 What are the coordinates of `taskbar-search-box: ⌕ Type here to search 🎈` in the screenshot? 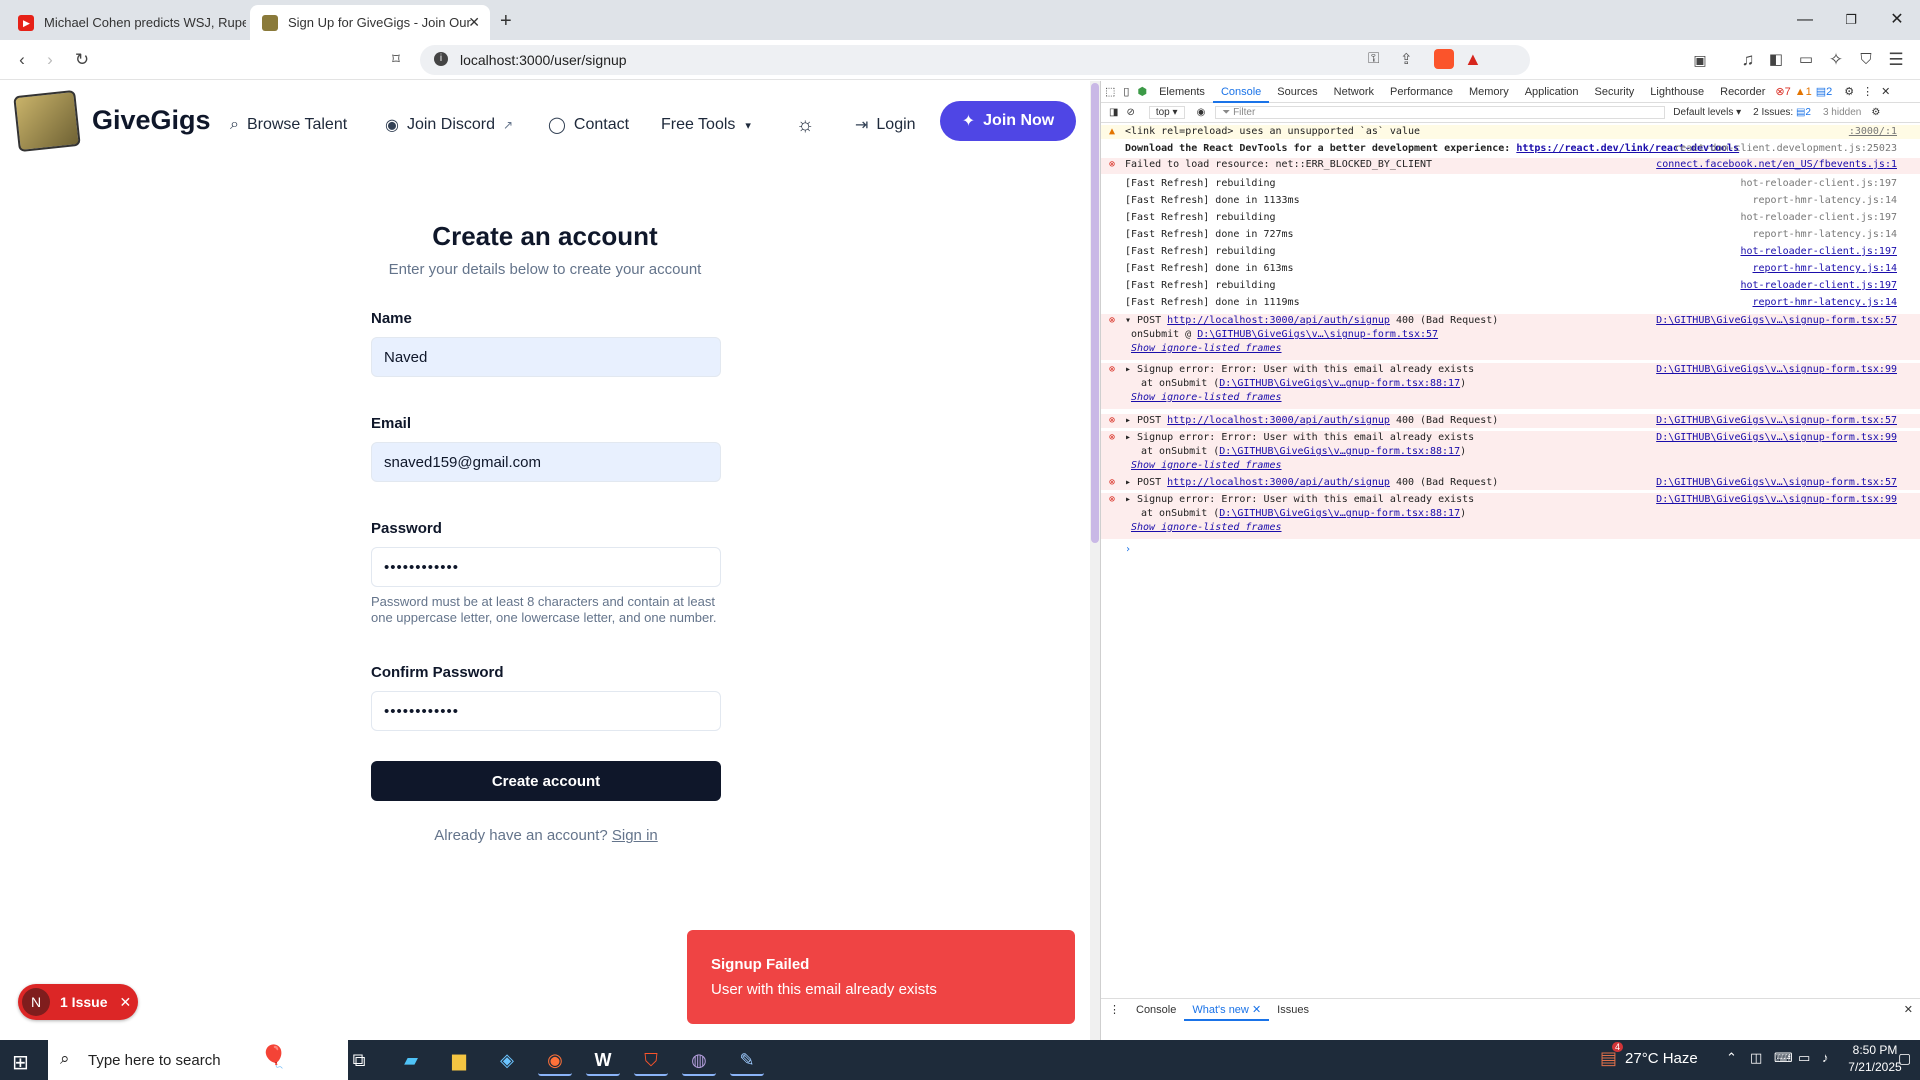 It's located at (198, 1060).